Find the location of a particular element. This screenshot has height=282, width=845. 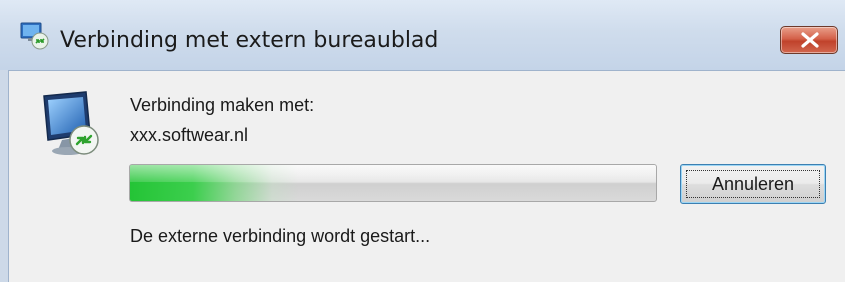

cancel-button-label: Annuleren is located at coordinates (753, 184).